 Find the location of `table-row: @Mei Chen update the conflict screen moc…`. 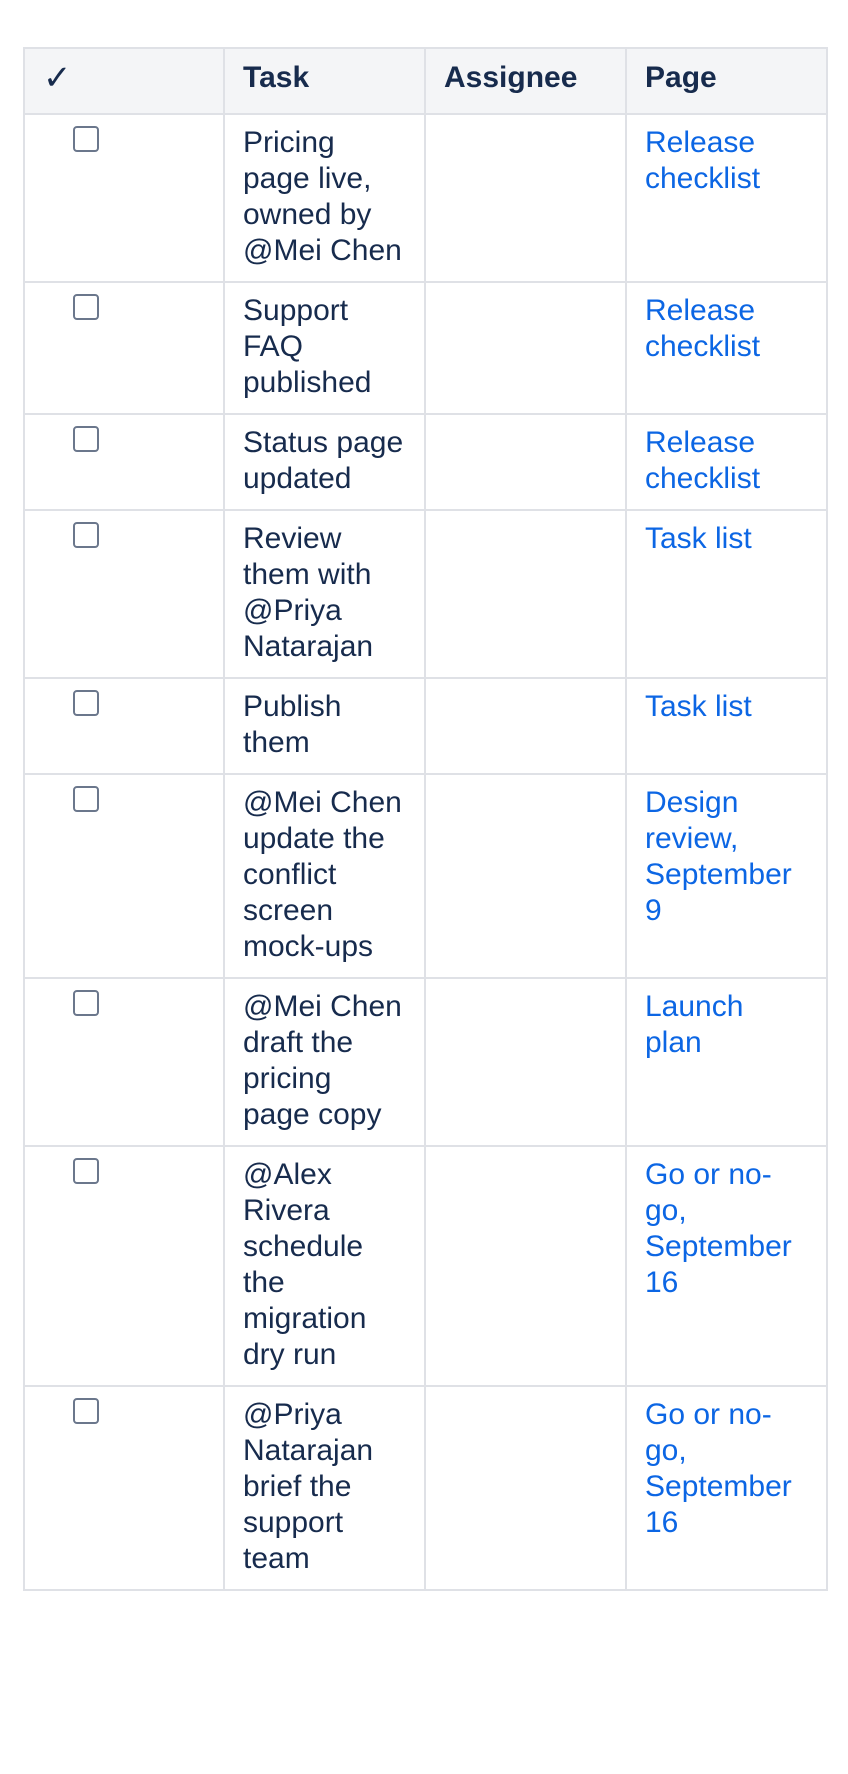

table-row: @Mei Chen update the conflict screen moc… is located at coordinates (425, 876).